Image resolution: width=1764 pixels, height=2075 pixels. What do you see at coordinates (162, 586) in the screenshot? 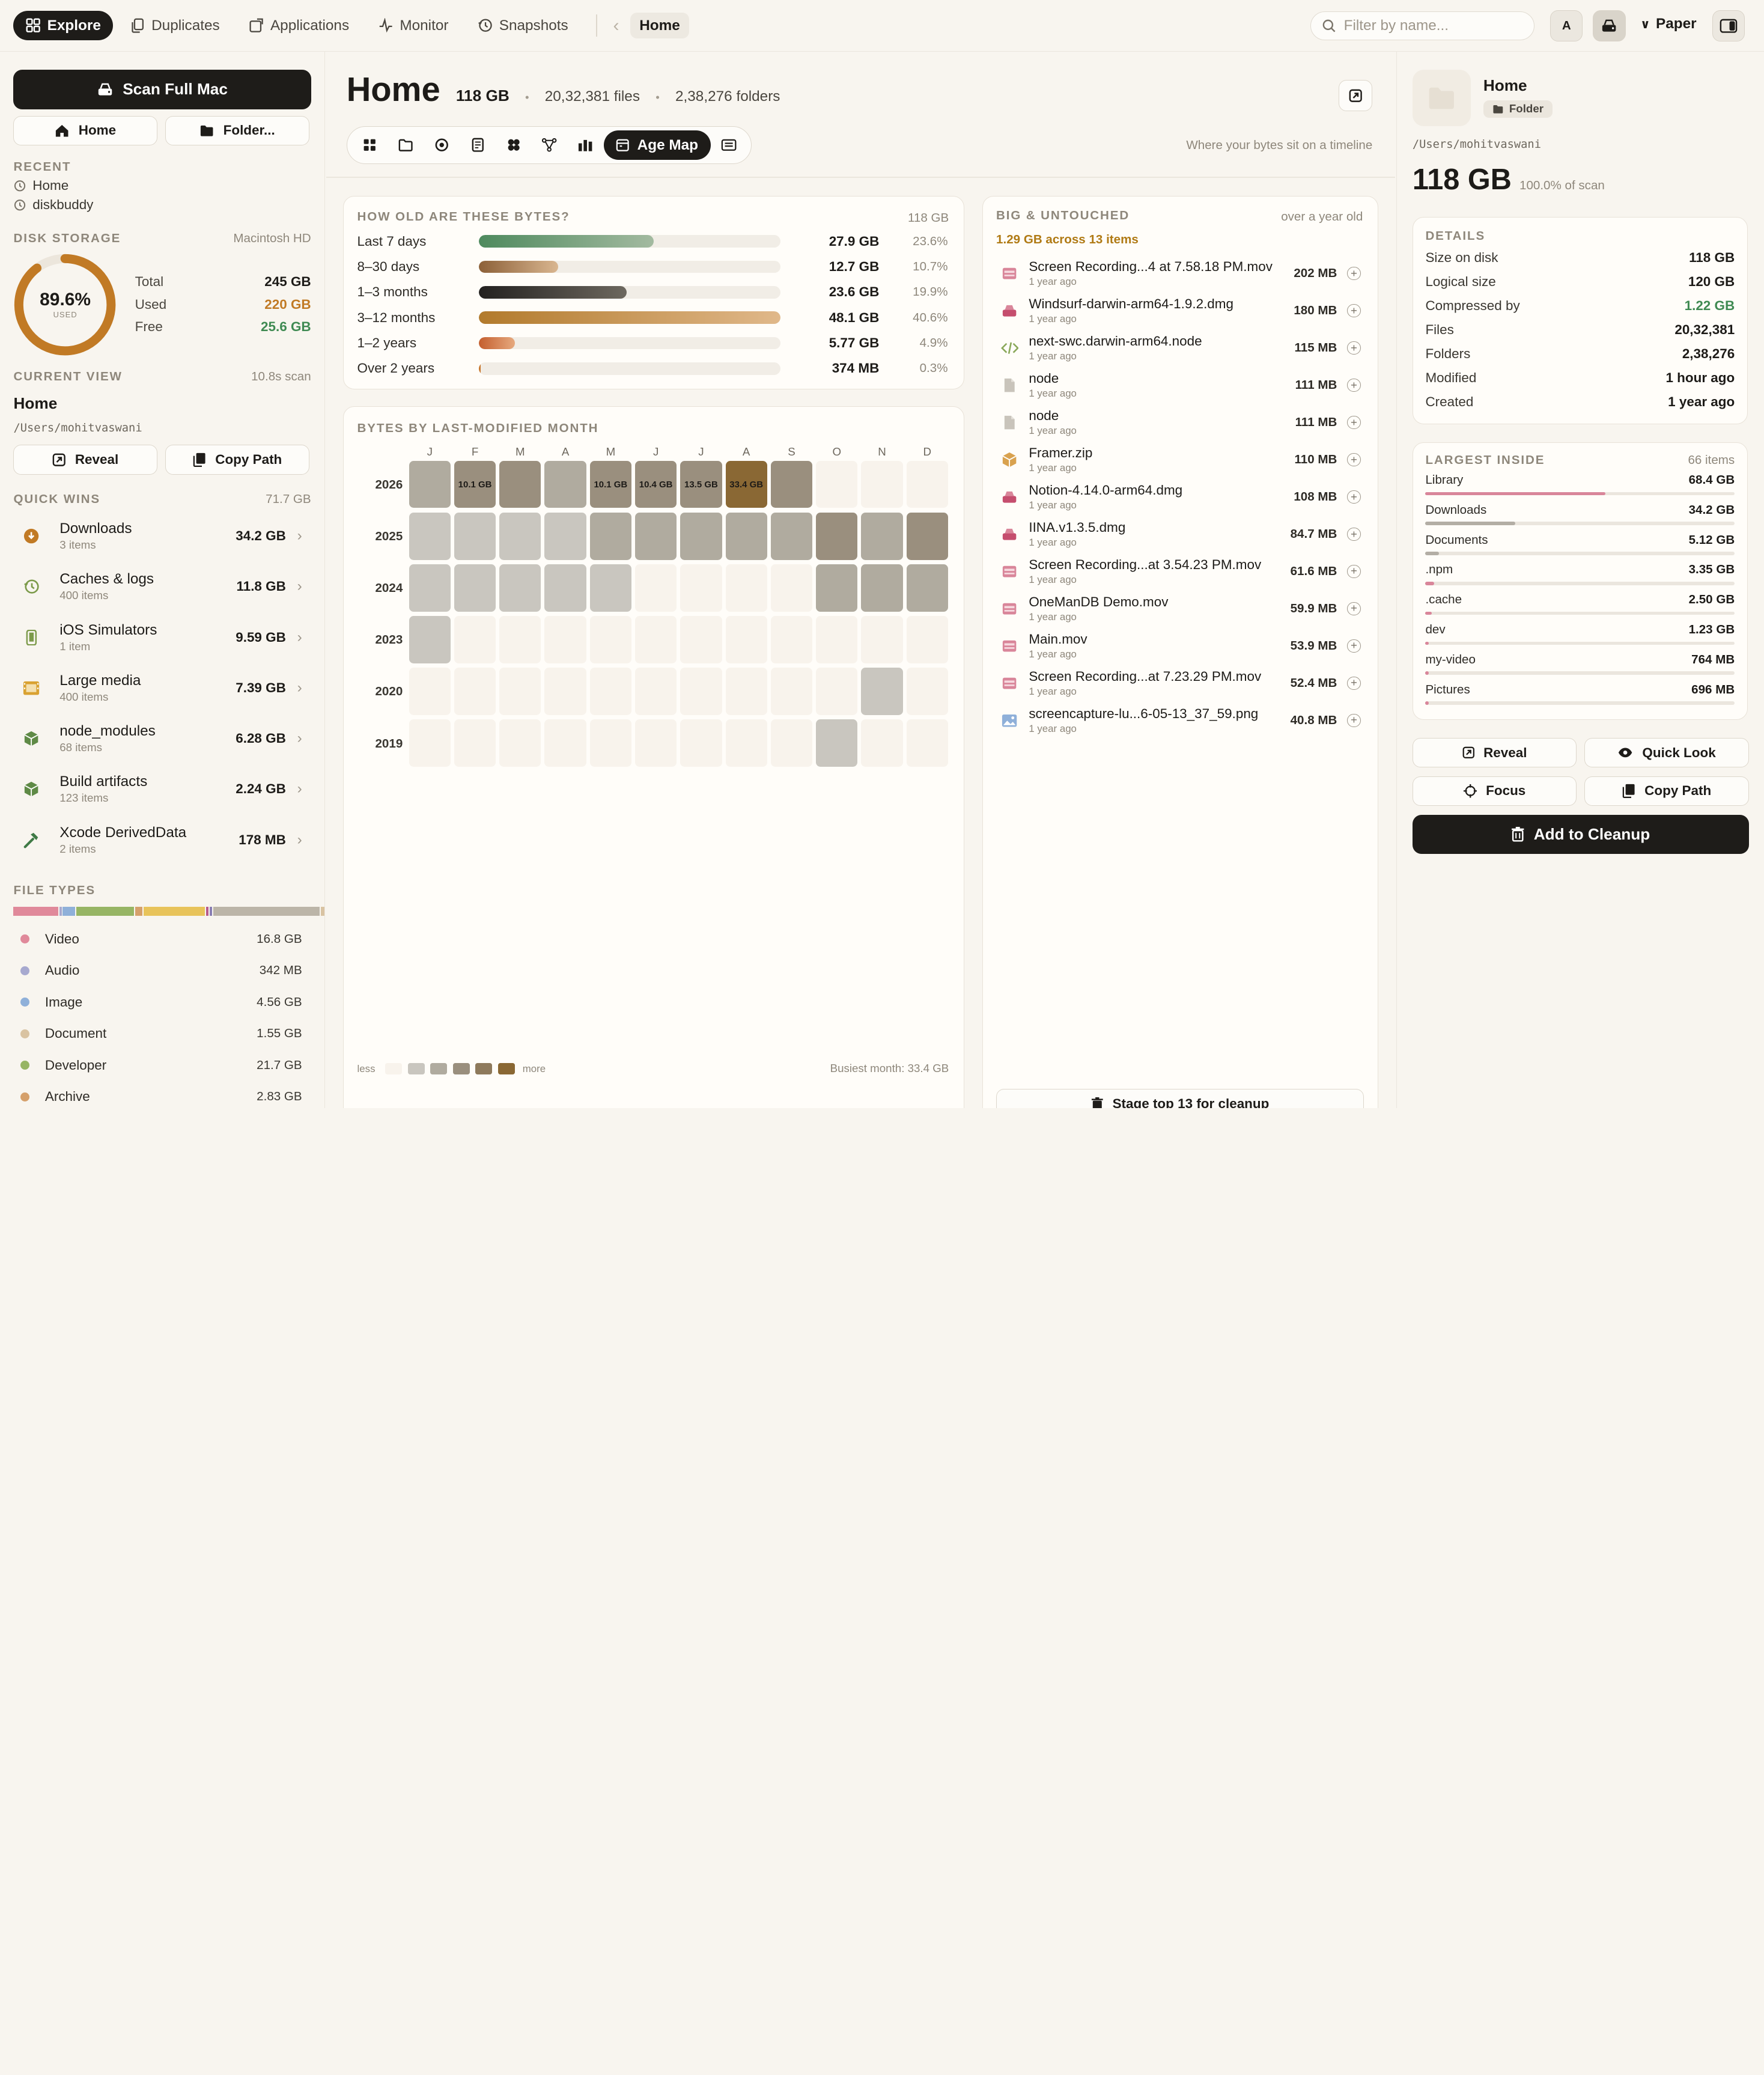
I see `quick-win-caches: Caches & logs 400 items 11.8 GB ›` at bounding box center [162, 586].